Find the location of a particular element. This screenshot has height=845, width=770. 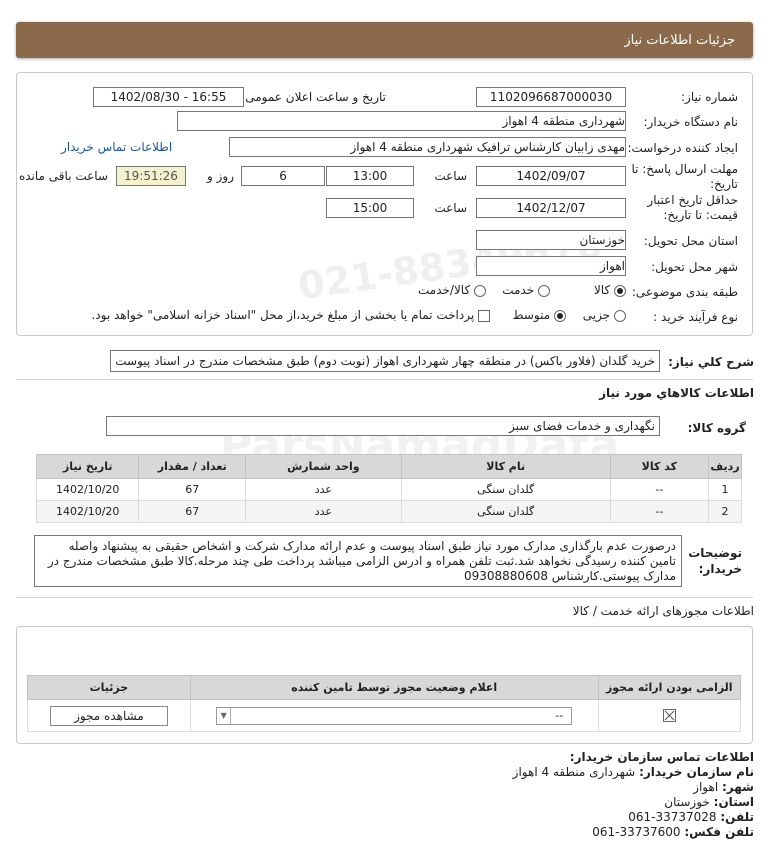

col-item-name: نام کالا is located at coordinates (505, 466).